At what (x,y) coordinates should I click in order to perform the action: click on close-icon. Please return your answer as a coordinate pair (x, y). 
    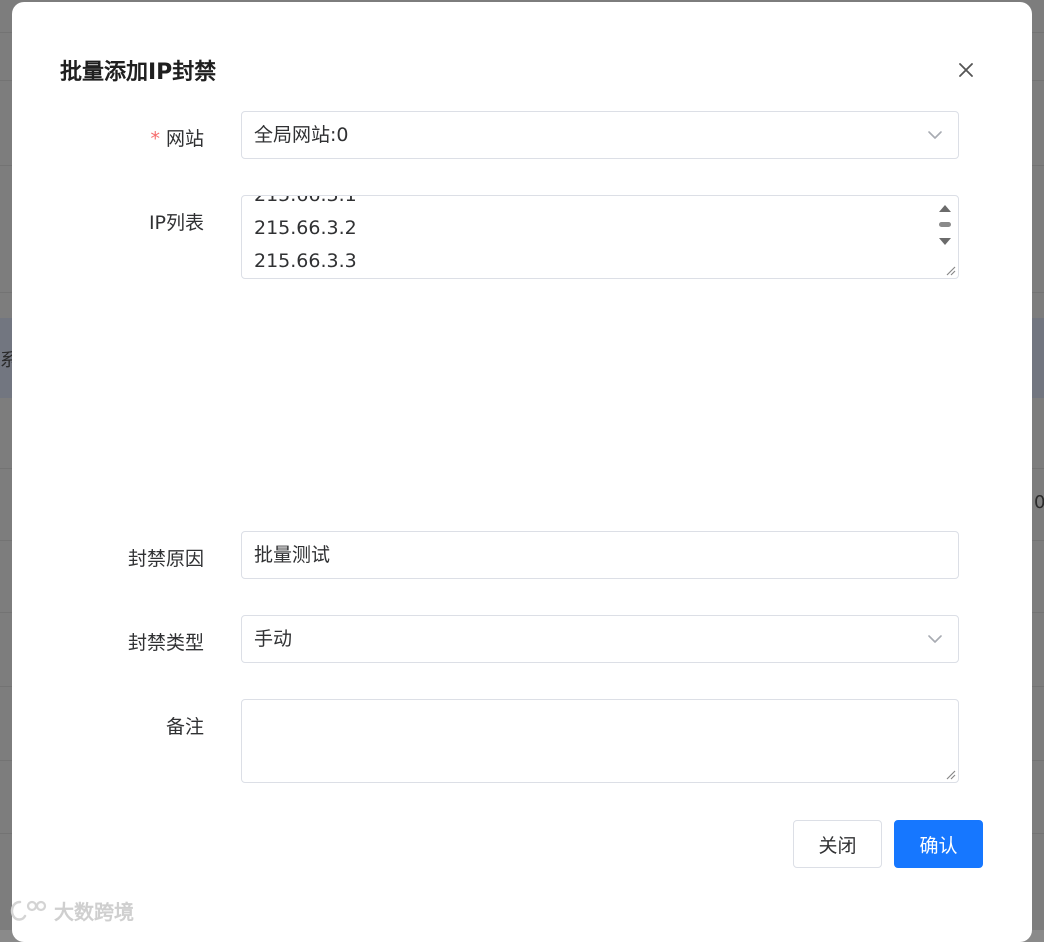
    Looking at the image, I should click on (966, 70).